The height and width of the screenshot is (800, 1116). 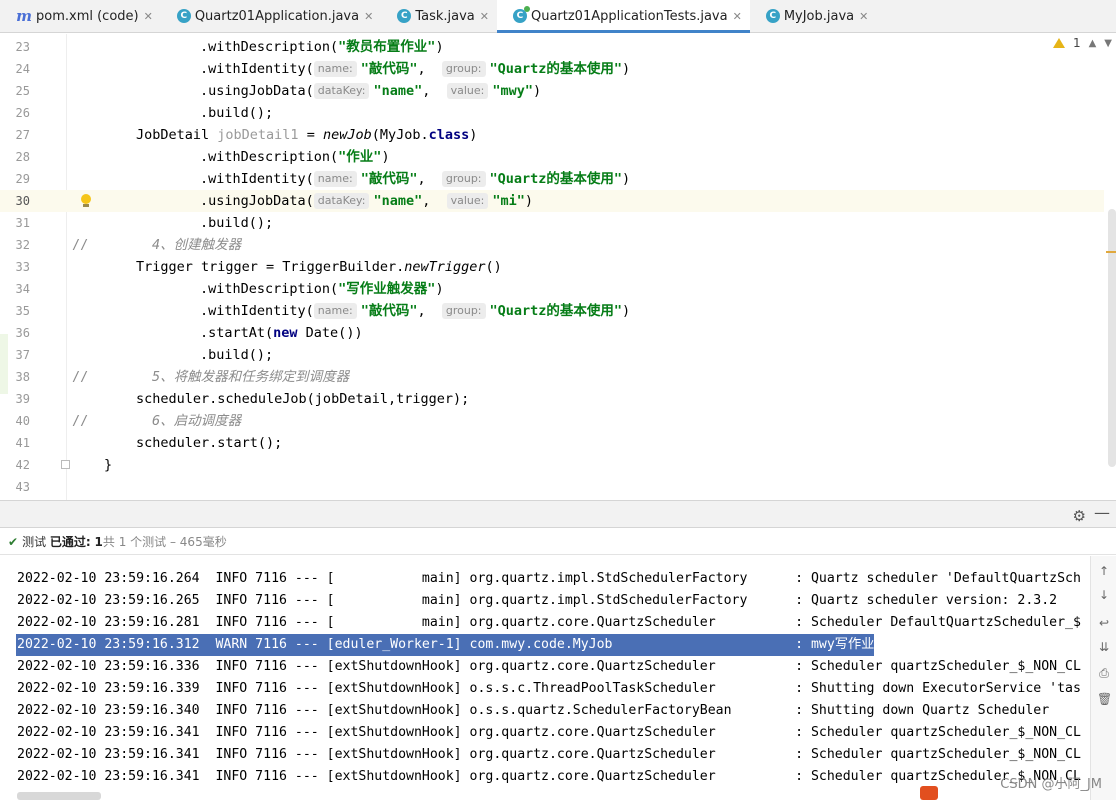 What do you see at coordinates (1051, 784) in the screenshot?
I see `watermark: CSDN @小阿_JM` at bounding box center [1051, 784].